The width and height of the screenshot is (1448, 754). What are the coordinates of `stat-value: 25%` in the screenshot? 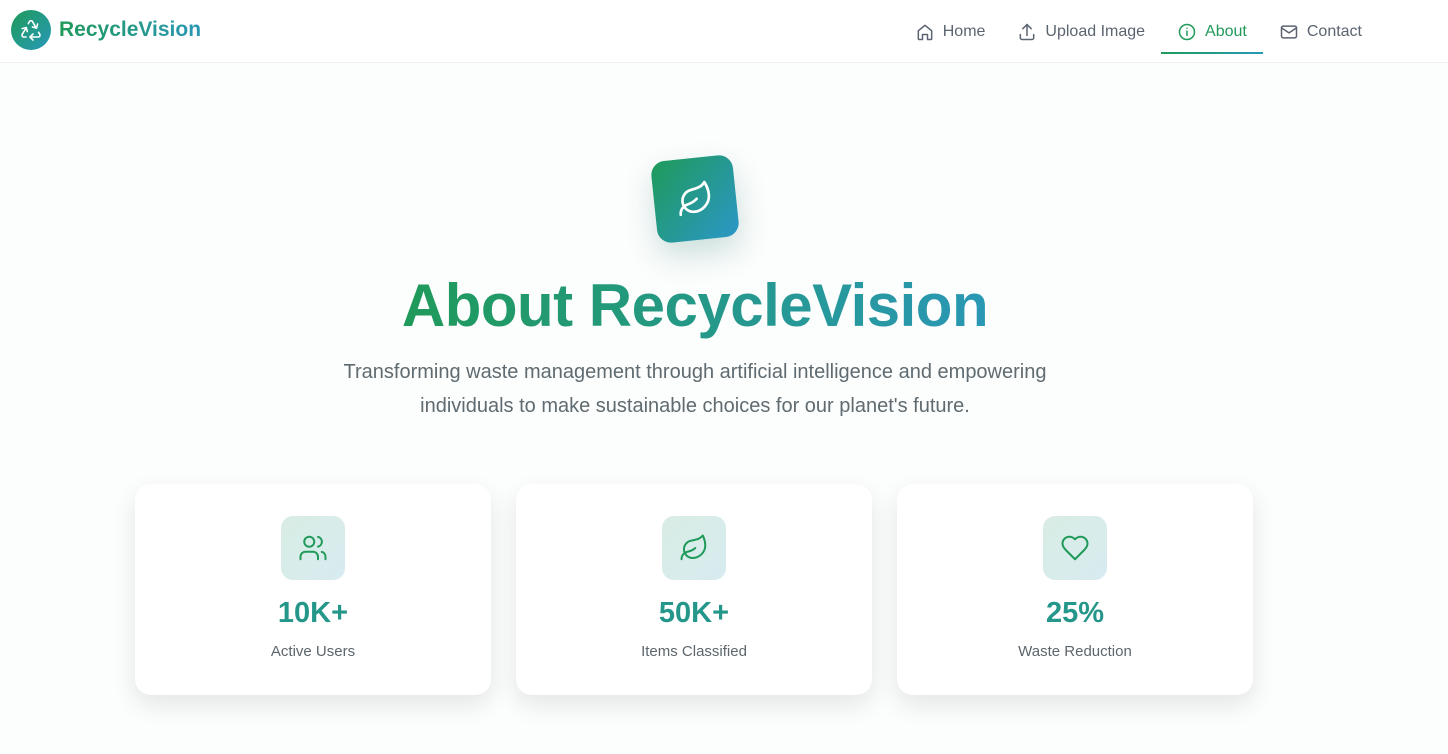 It's located at (1075, 613).